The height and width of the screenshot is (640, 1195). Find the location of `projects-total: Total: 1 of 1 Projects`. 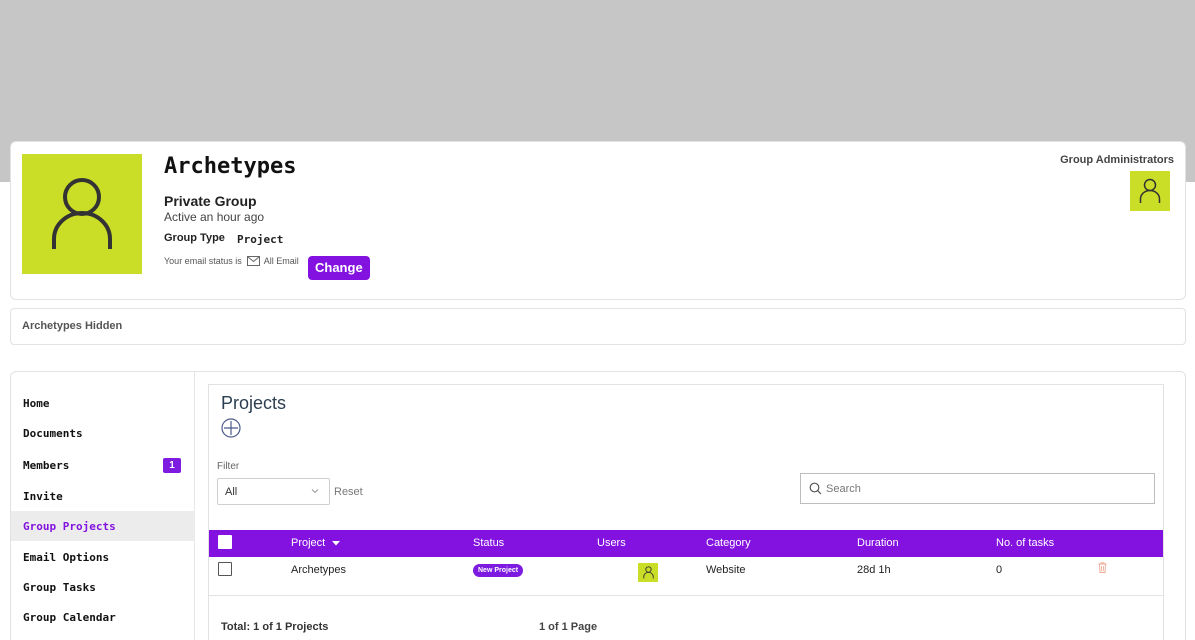

projects-total: Total: 1 of 1 Projects is located at coordinates (275, 627).